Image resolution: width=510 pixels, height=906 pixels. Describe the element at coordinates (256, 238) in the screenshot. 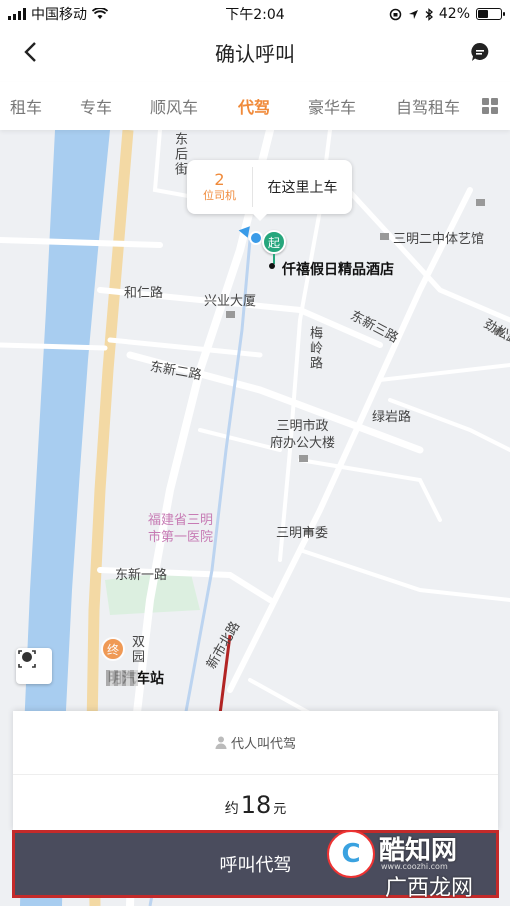

I see `current-location-dot` at that location.